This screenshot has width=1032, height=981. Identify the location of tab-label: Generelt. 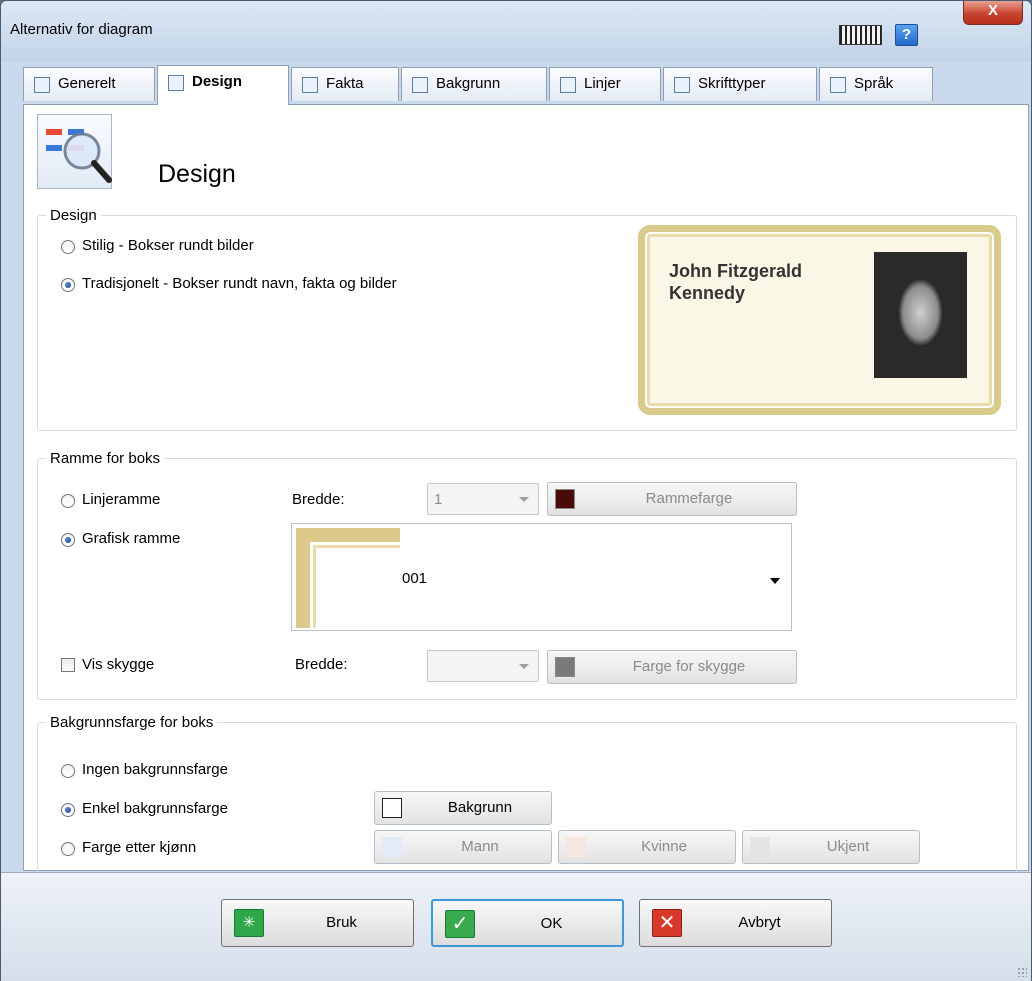
(87, 83).